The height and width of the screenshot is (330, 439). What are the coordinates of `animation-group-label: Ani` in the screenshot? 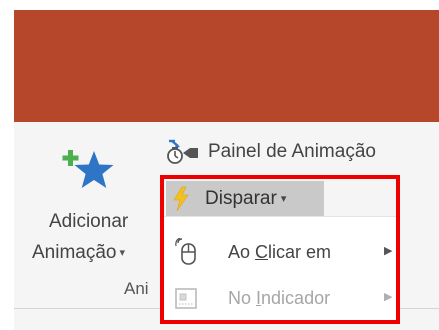 It's located at (136, 288).